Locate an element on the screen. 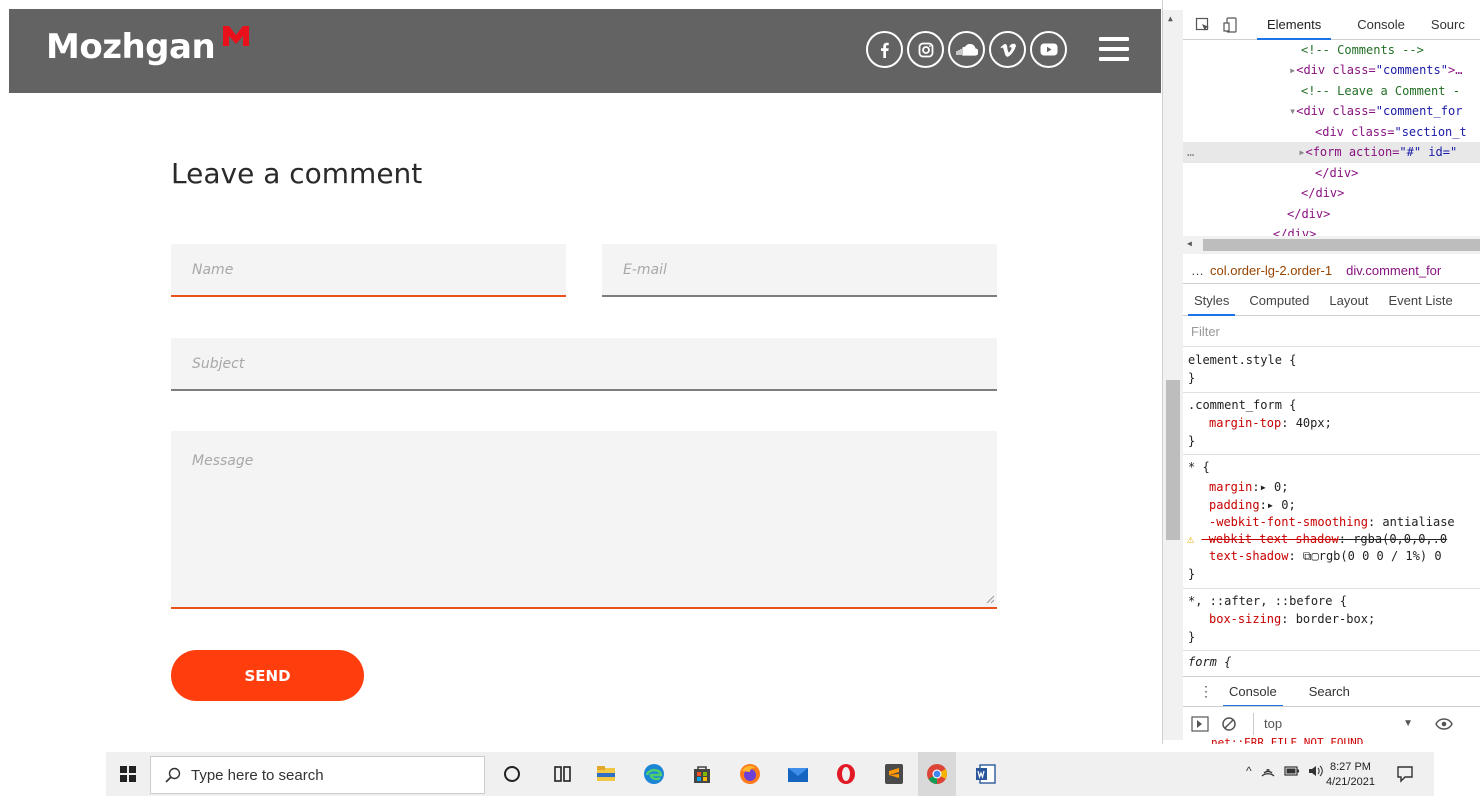  instagram-icon is located at coordinates (925, 49).